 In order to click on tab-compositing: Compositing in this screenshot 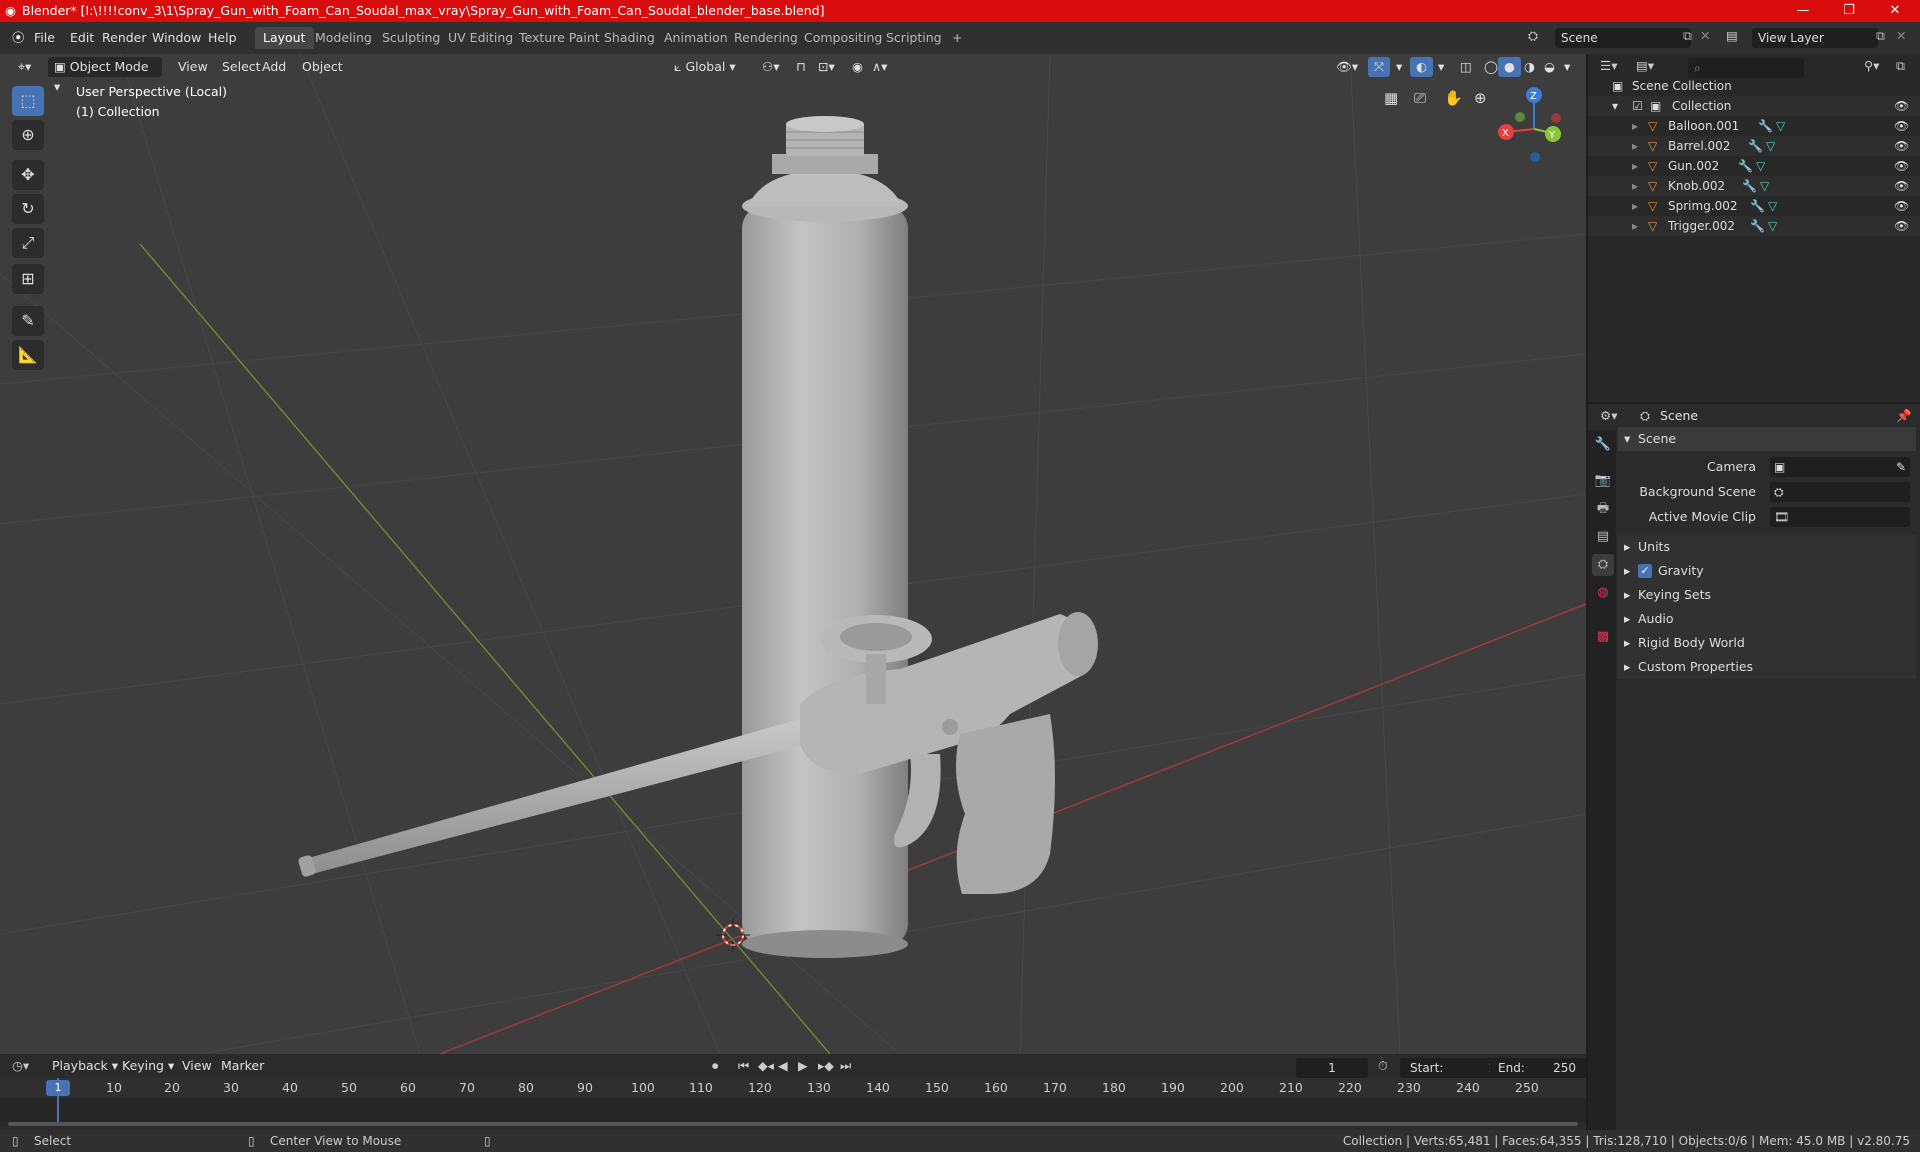, I will do `click(843, 38)`.